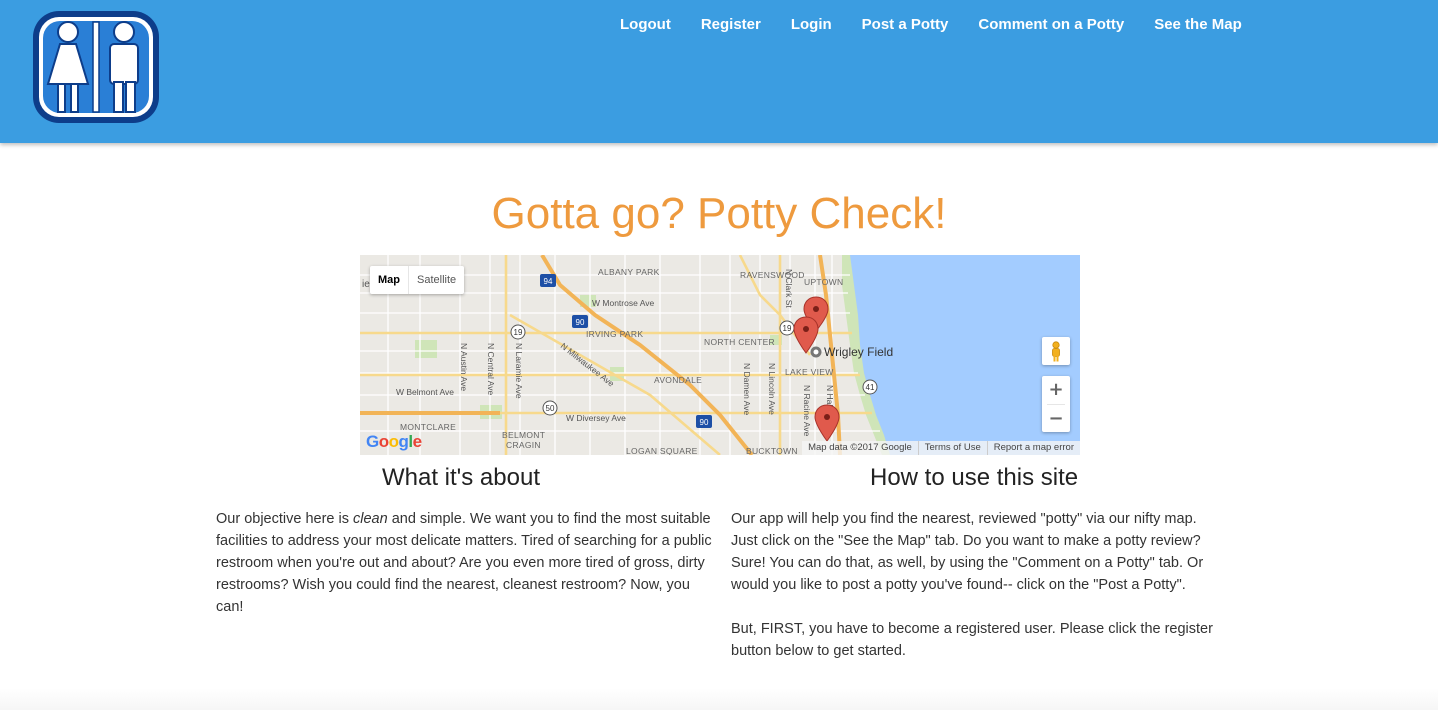 The width and height of the screenshot is (1438, 710). I want to click on google-logo: Google, so click(394, 442).